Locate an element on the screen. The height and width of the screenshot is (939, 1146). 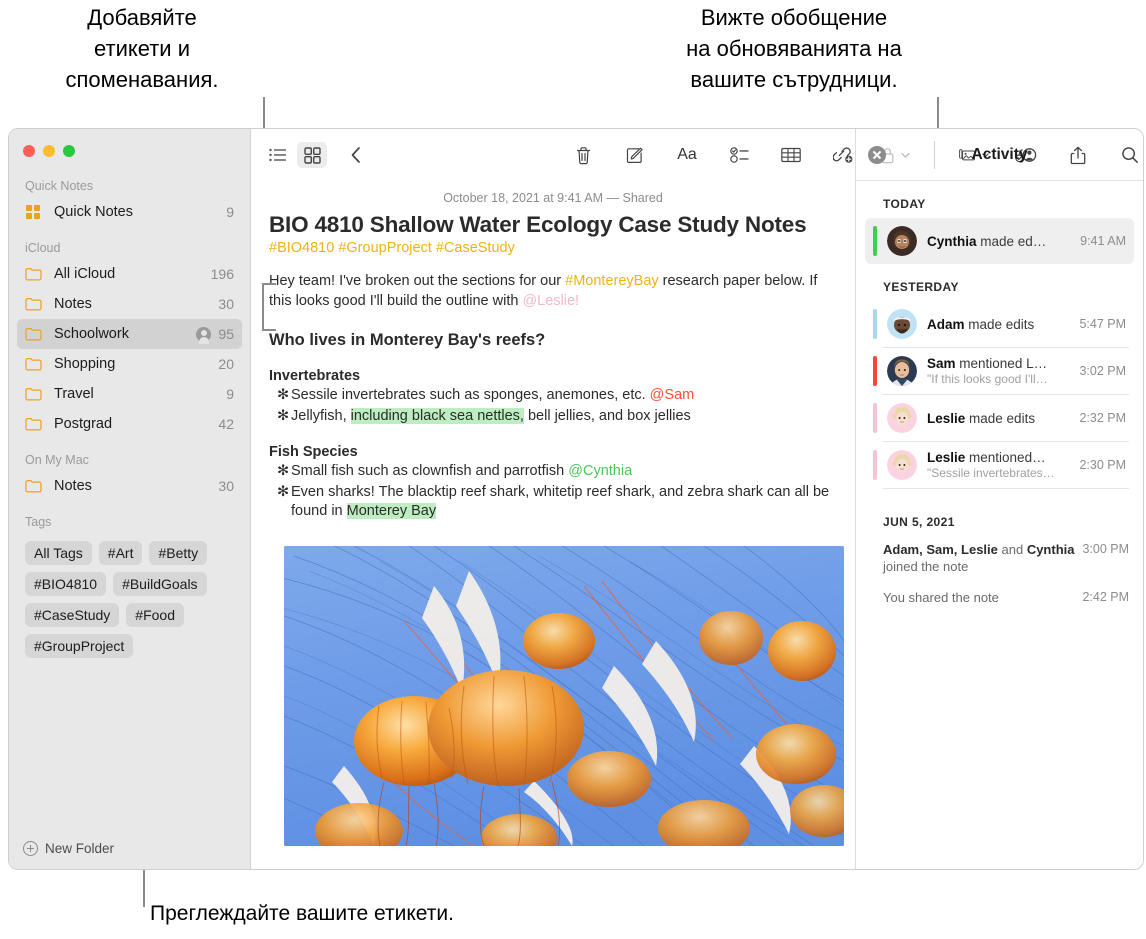
note-date: October 18, 2021 at 9:41 AM — Shared is located at coordinates (553, 198).